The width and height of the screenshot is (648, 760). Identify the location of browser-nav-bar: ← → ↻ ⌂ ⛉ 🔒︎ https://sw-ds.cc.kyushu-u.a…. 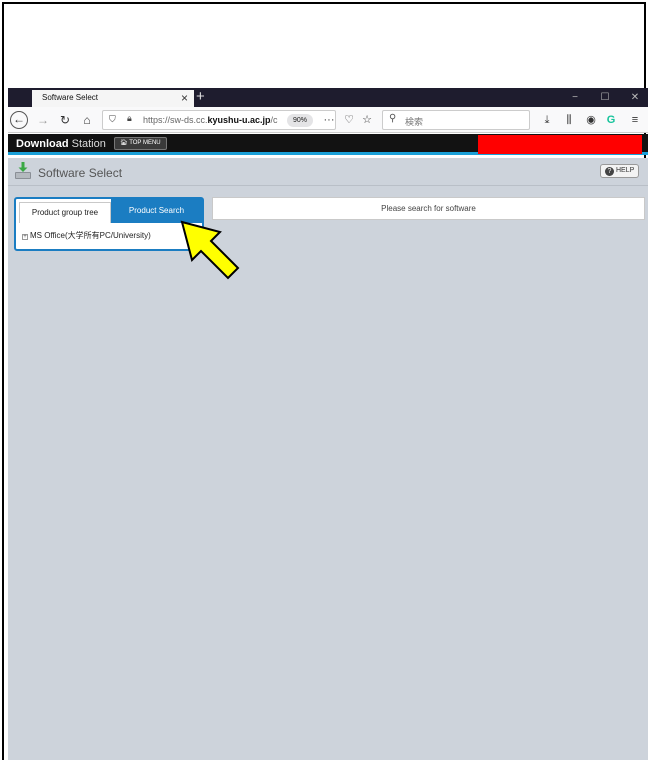
(328, 120).